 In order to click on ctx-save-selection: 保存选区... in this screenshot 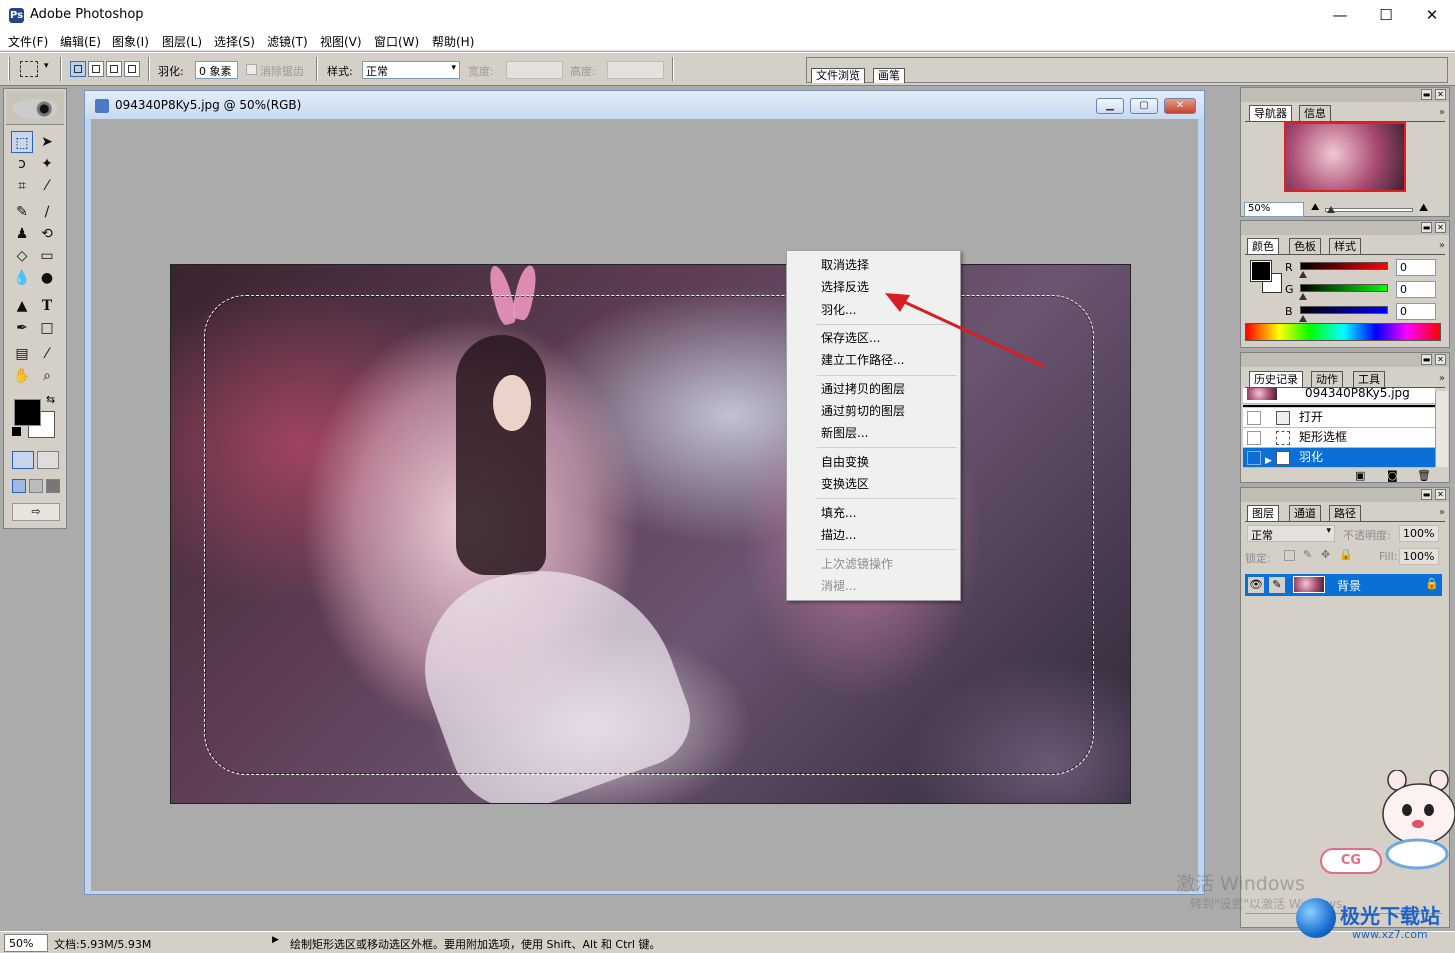, I will do `click(850, 338)`.